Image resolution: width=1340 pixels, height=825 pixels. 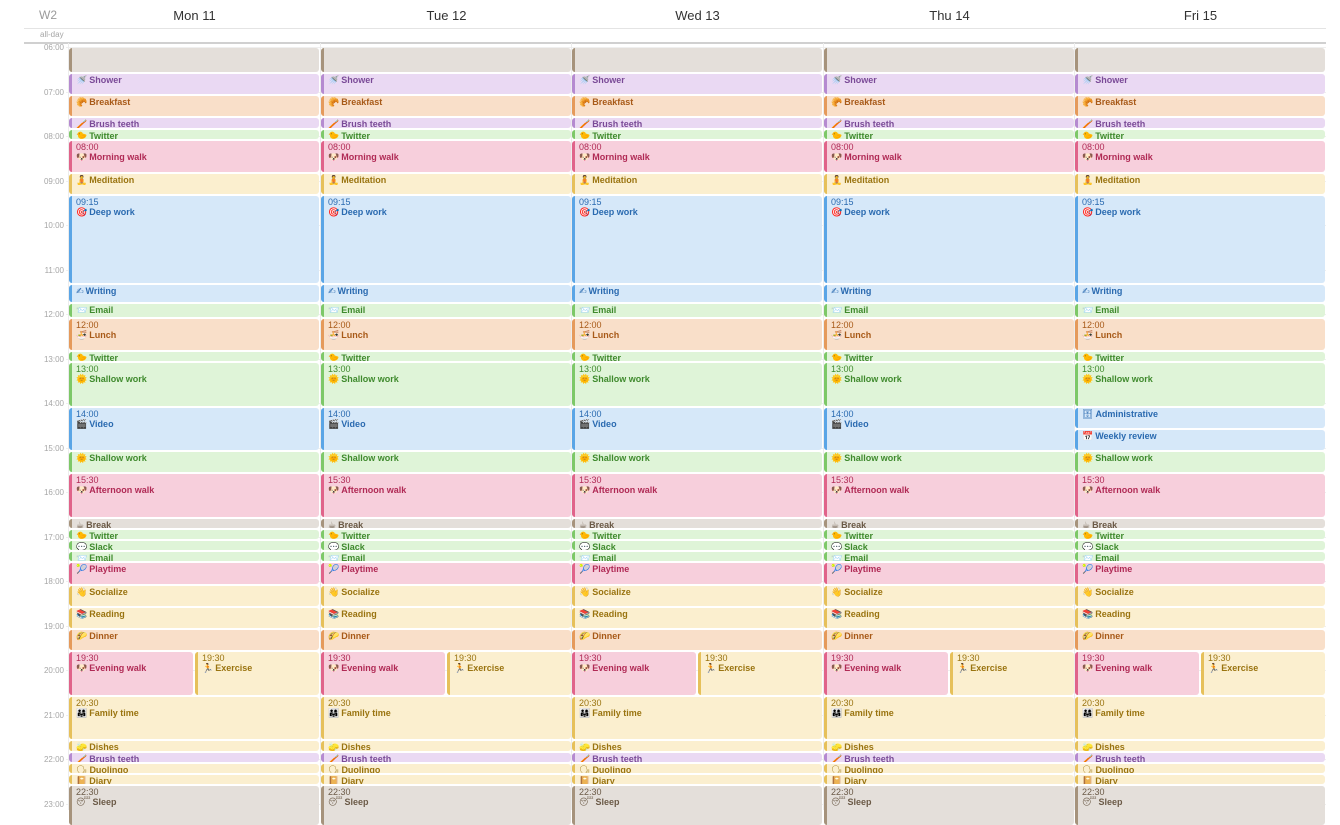 What do you see at coordinates (446, 640) in the screenshot?
I see `event-dinner: 🌮 Dinner` at bounding box center [446, 640].